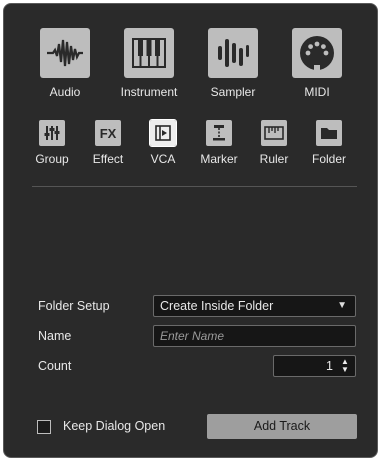 The height and width of the screenshot is (462, 383). I want to click on count-label: Count, so click(55, 366).